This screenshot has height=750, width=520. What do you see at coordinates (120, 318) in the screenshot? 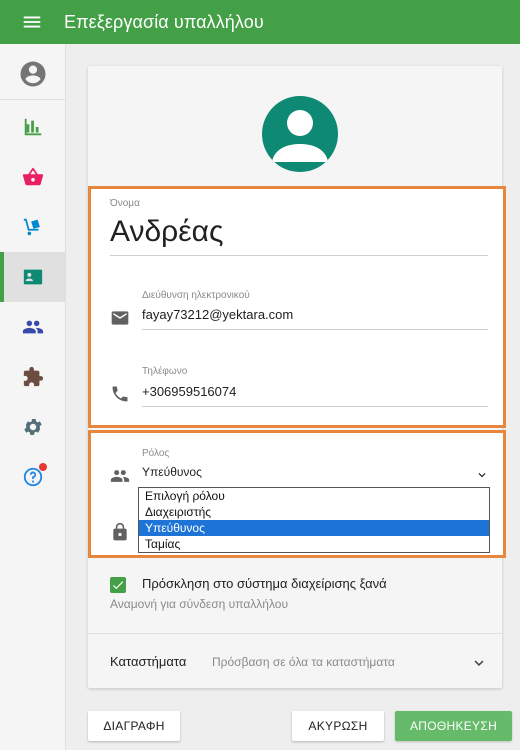
I see `email-icon` at bounding box center [120, 318].